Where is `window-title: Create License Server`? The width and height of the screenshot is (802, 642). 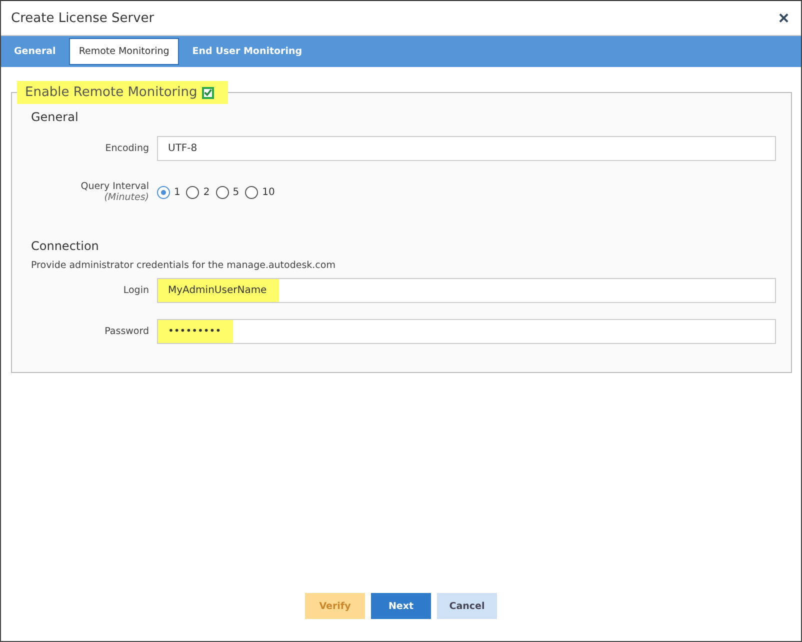
window-title: Create License Server is located at coordinates (82, 18).